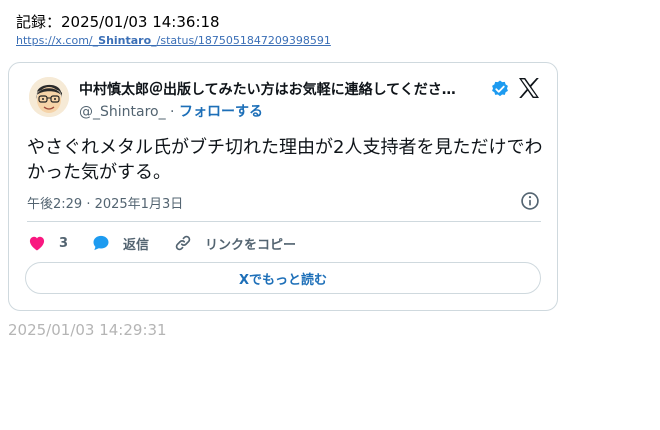 This screenshot has width=660, height=430. Describe the element at coordinates (120, 243) in the screenshot. I see `reply-button: 返信` at that location.